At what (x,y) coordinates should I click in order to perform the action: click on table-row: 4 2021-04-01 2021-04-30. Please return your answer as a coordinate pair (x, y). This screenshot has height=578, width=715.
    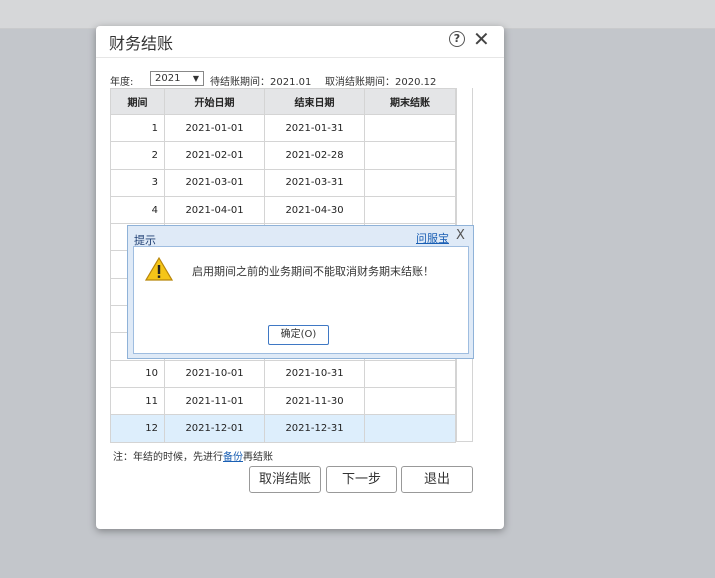
    Looking at the image, I should click on (283, 210).